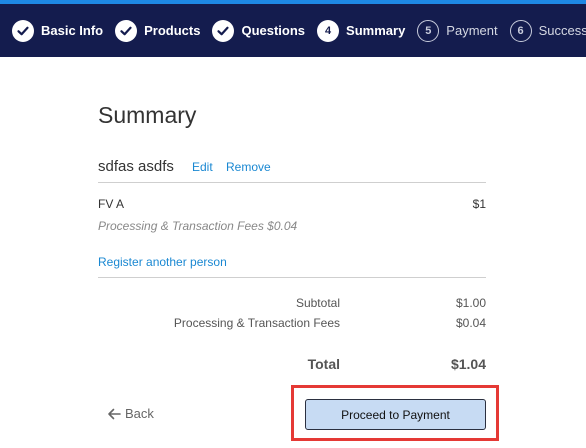 The image size is (586, 448). What do you see at coordinates (72, 30) in the screenshot?
I see `step-label: Basic Info` at bounding box center [72, 30].